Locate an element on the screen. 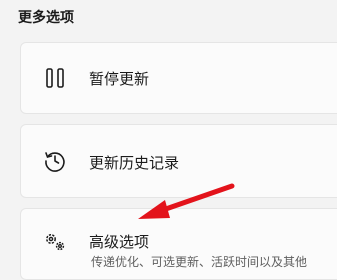 The width and height of the screenshot is (337, 280). advanced-options-label: 高级选项 is located at coordinates (119, 242).